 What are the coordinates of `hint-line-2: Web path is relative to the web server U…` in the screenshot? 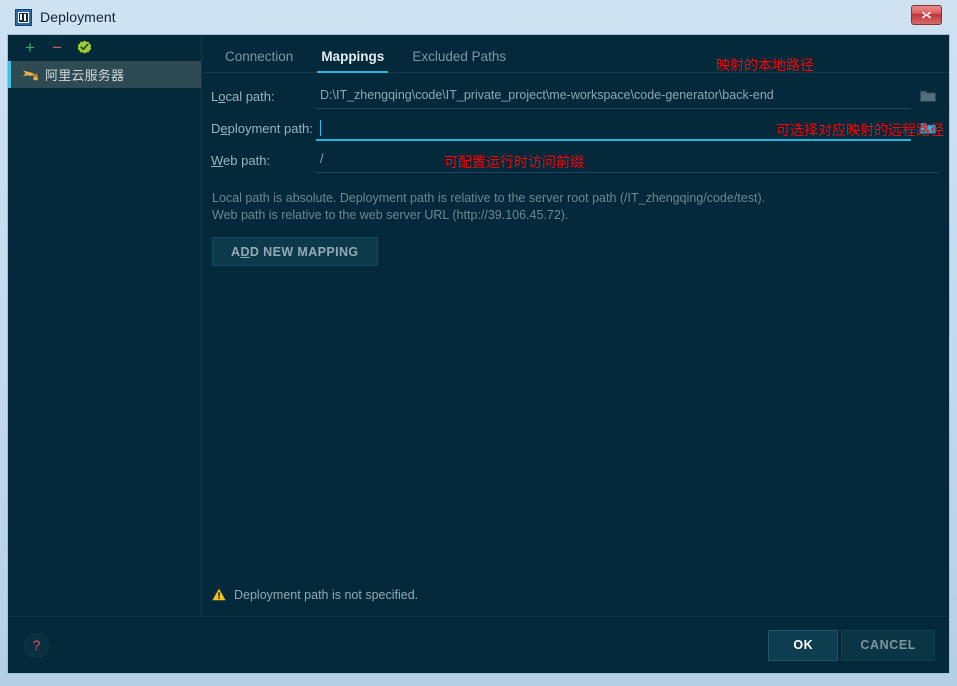 It's located at (390, 215).